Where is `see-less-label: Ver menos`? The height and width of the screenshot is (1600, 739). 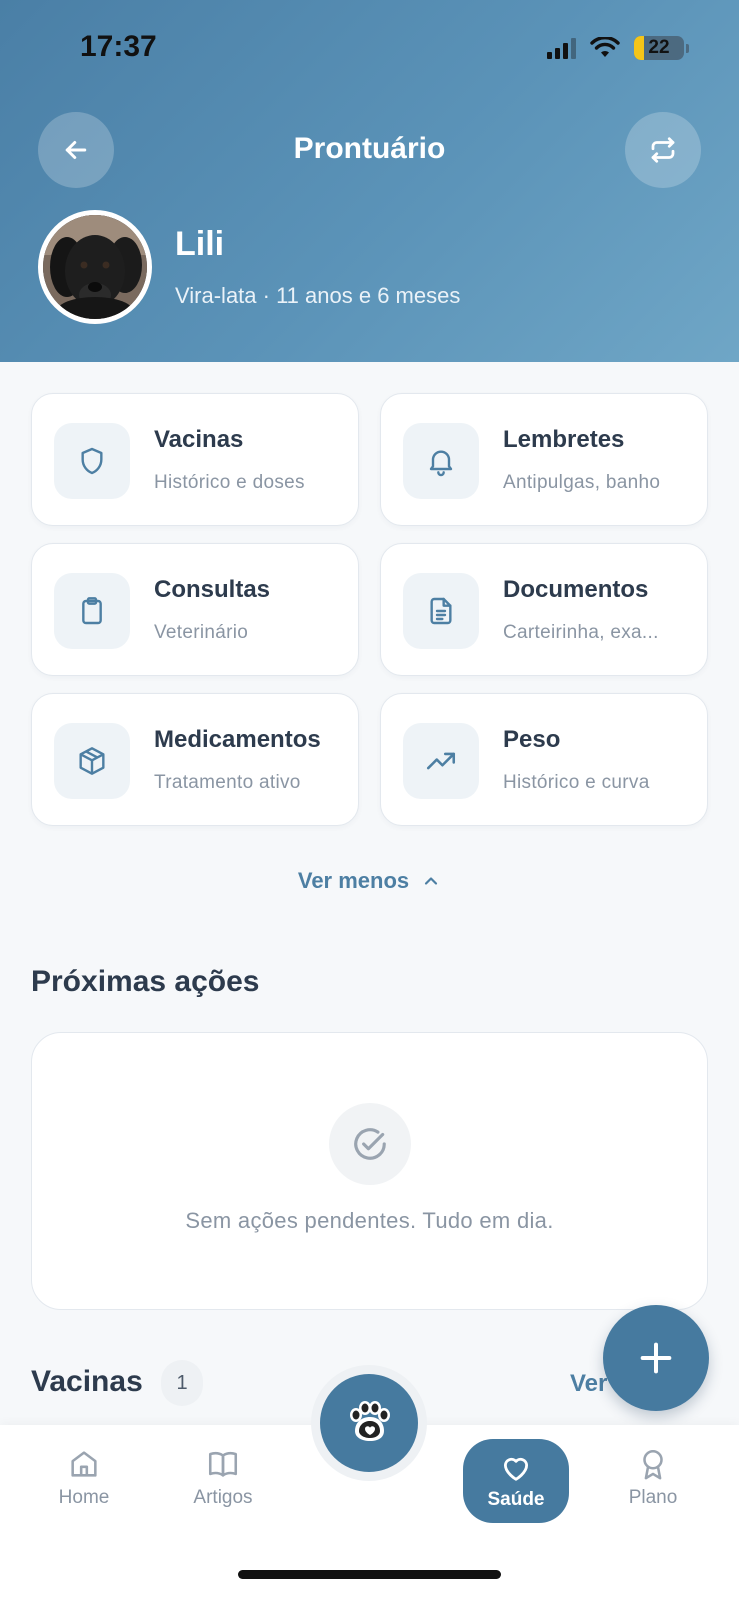 see-less-label: Ver menos is located at coordinates (353, 880).